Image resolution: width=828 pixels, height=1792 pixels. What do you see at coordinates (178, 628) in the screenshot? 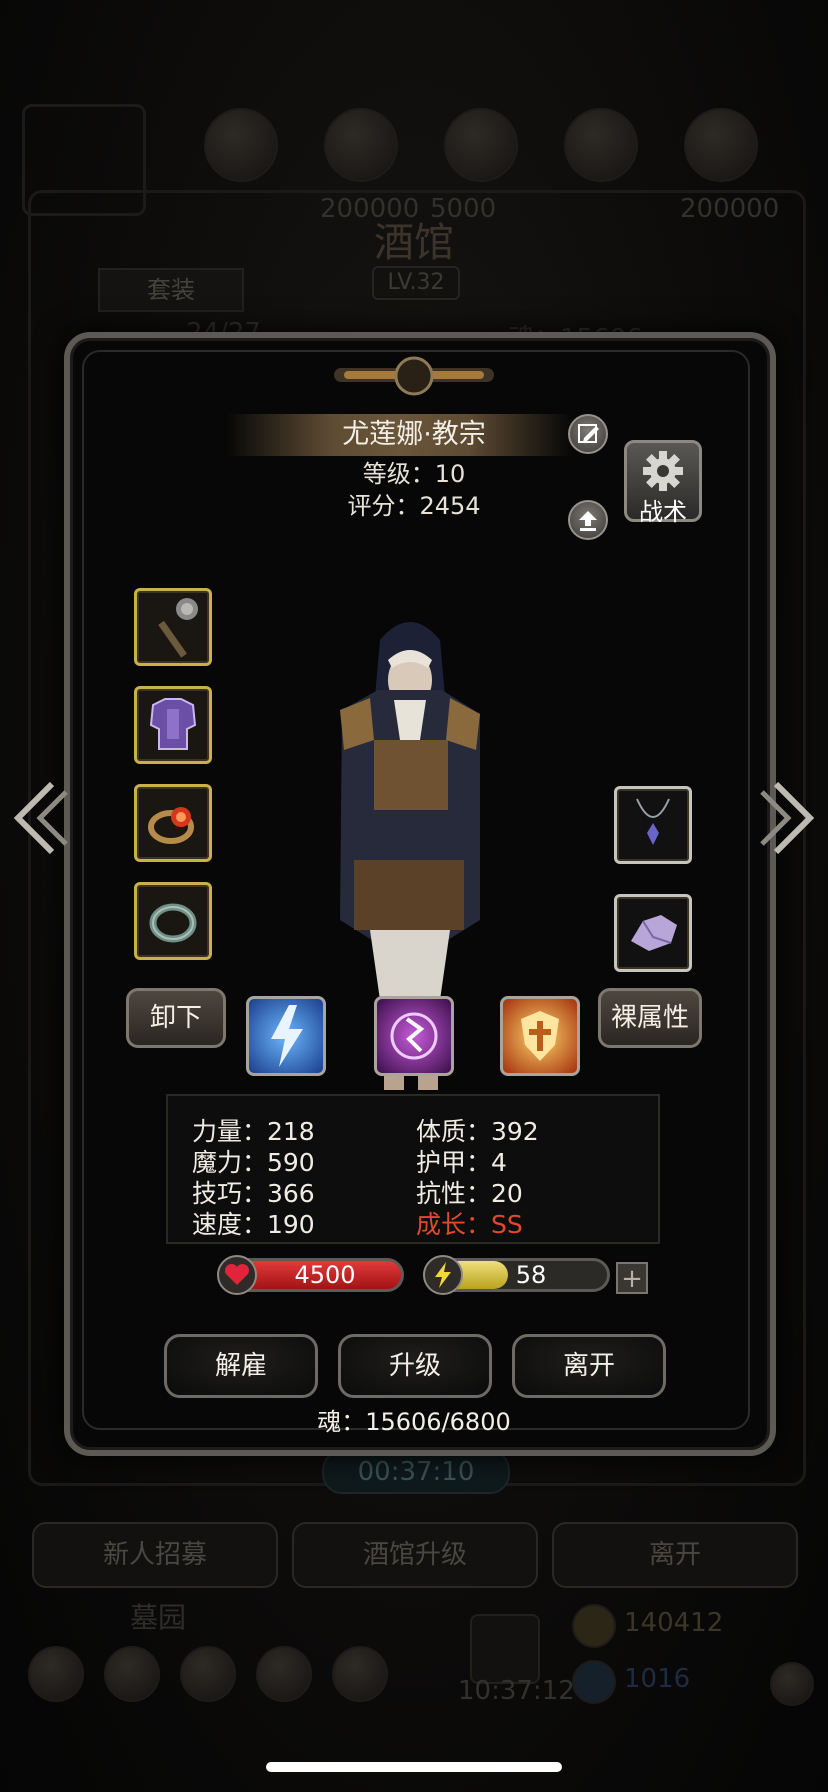
I see `mace-icon` at bounding box center [178, 628].